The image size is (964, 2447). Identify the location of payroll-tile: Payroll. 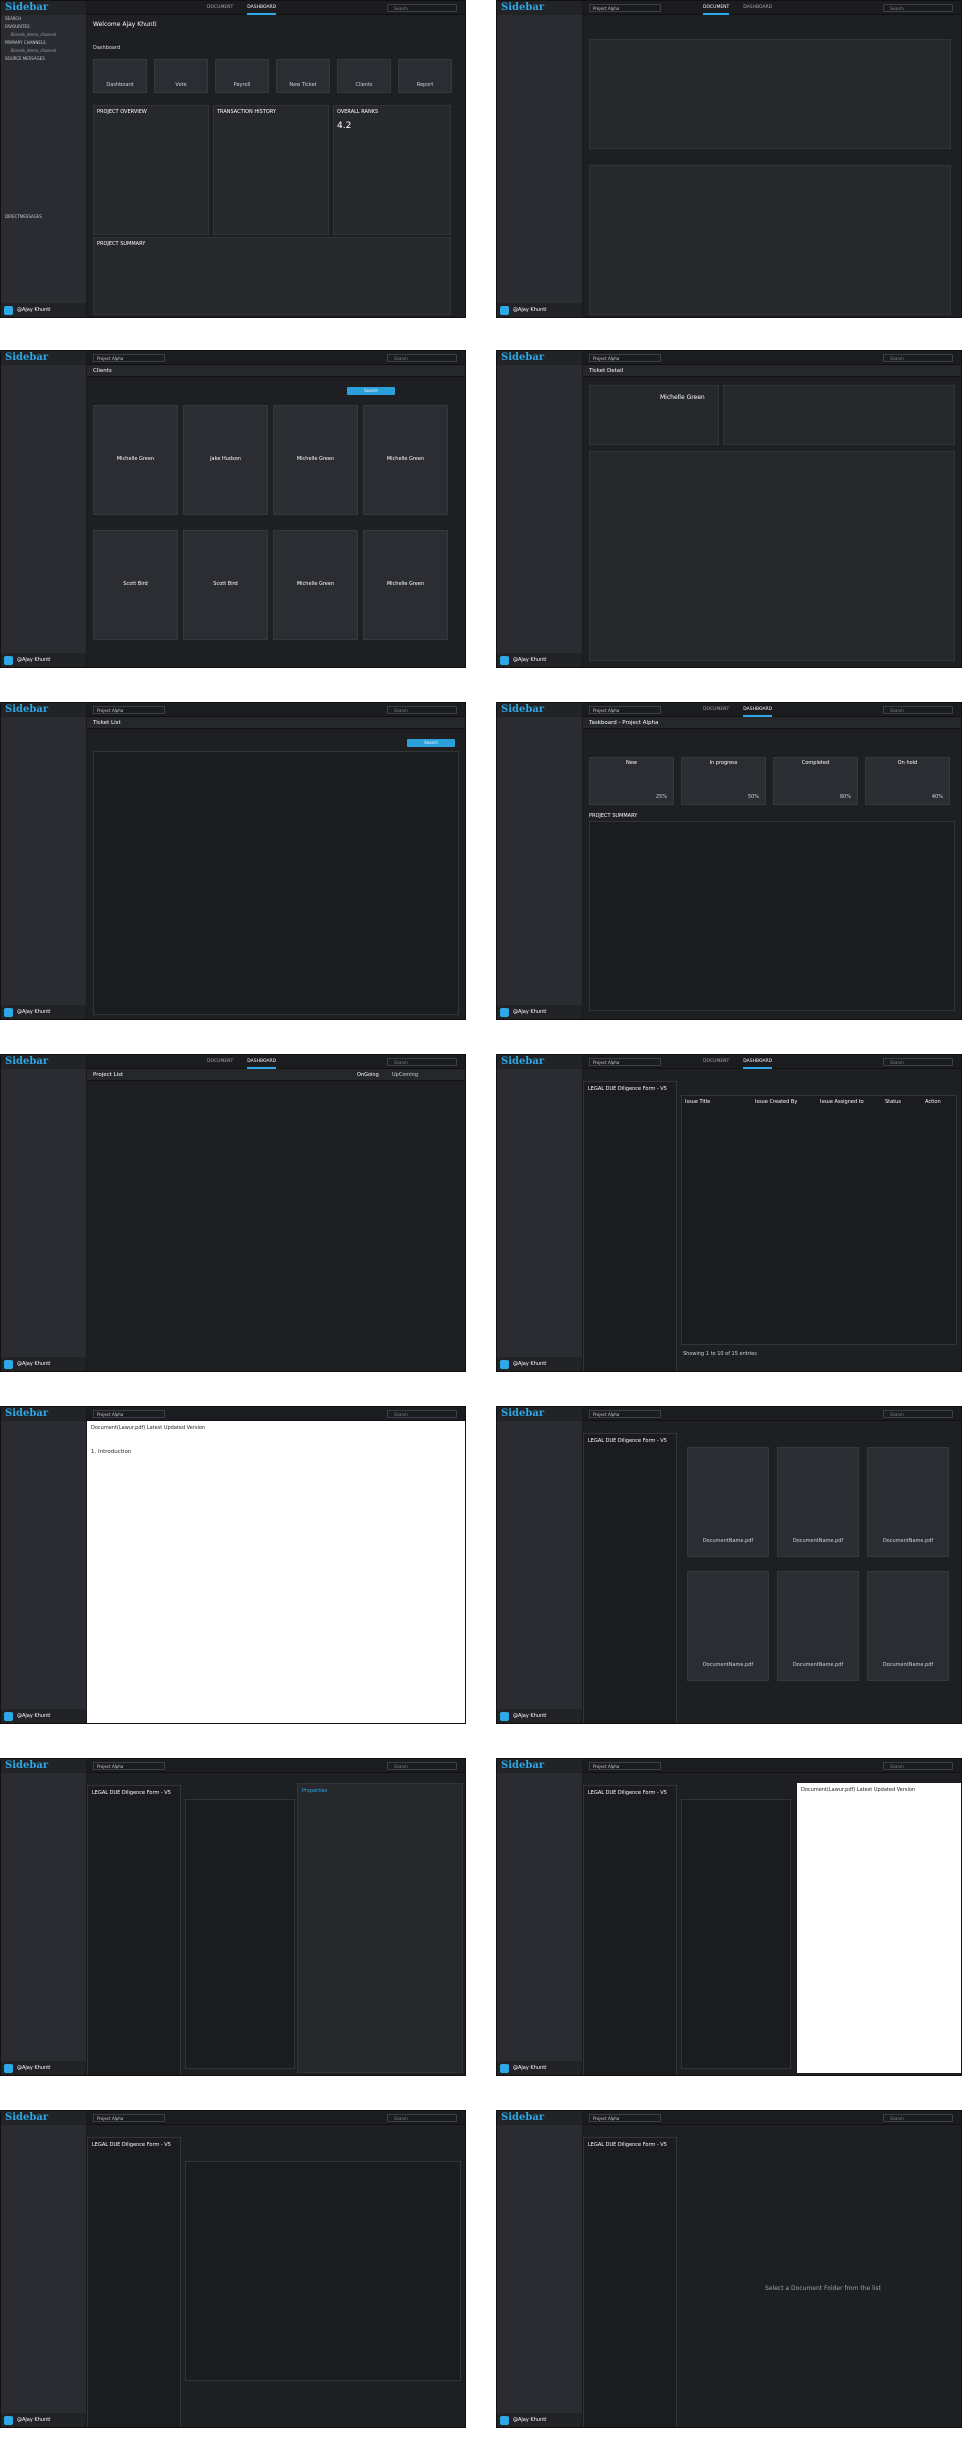
(242, 76).